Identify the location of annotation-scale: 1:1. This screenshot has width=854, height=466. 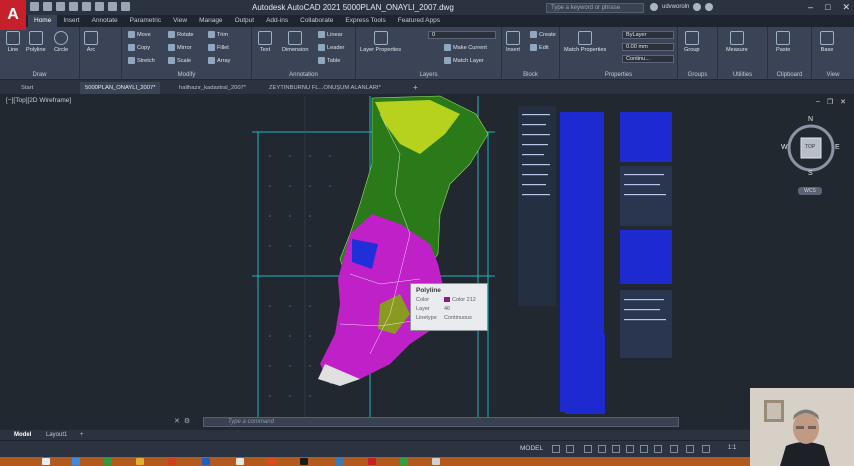
(732, 448).